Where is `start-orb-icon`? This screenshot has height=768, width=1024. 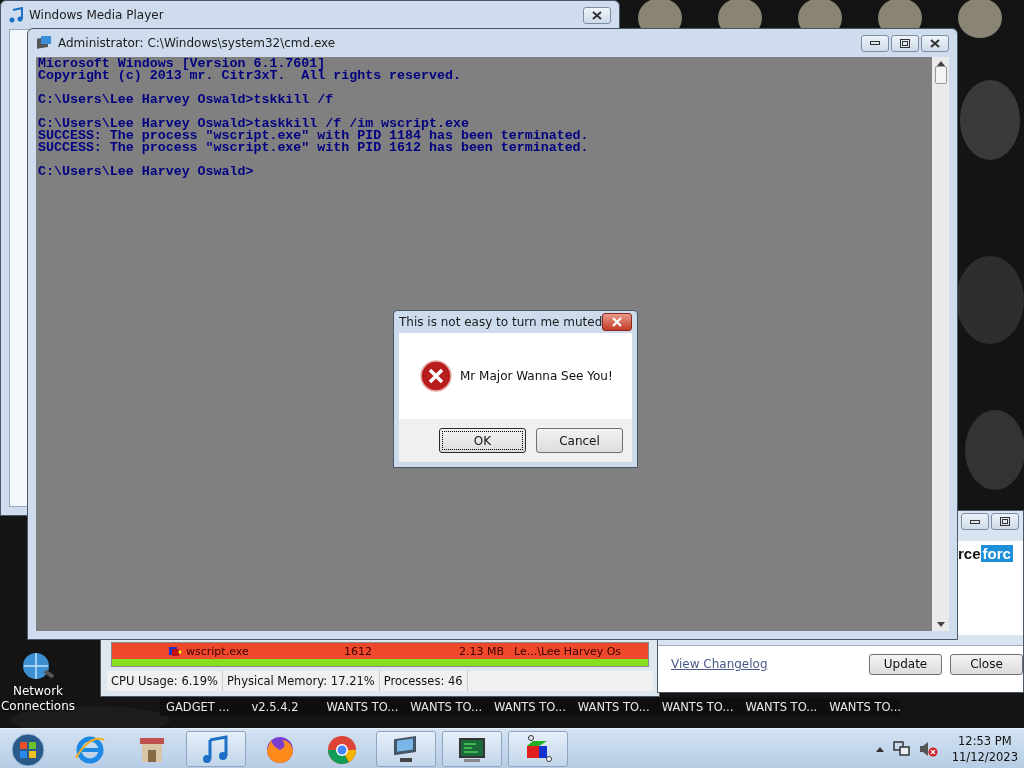
start-orb-icon is located at coordinates (28, 748).